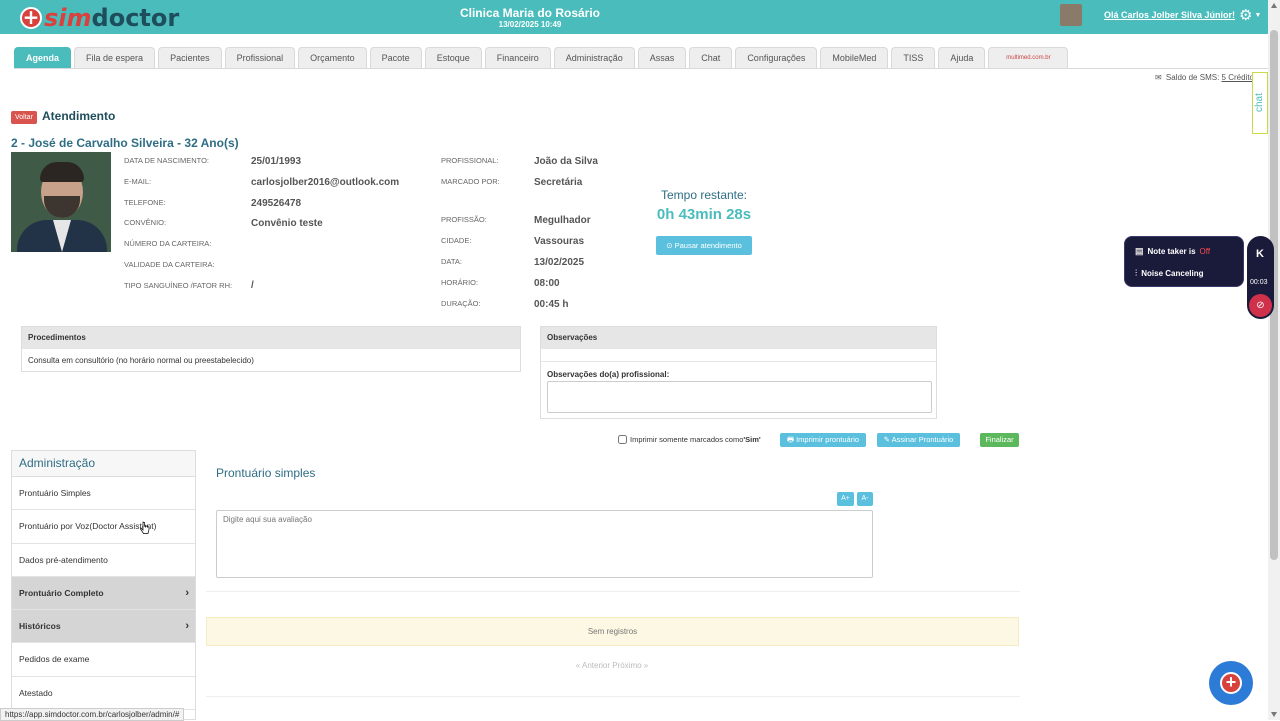 The image size is (1280, 721). What do you see at coordinates (1171, 251) in the screenshot?
I see `note-taker-label: Note taker is` at bounding box center [1171, 251].